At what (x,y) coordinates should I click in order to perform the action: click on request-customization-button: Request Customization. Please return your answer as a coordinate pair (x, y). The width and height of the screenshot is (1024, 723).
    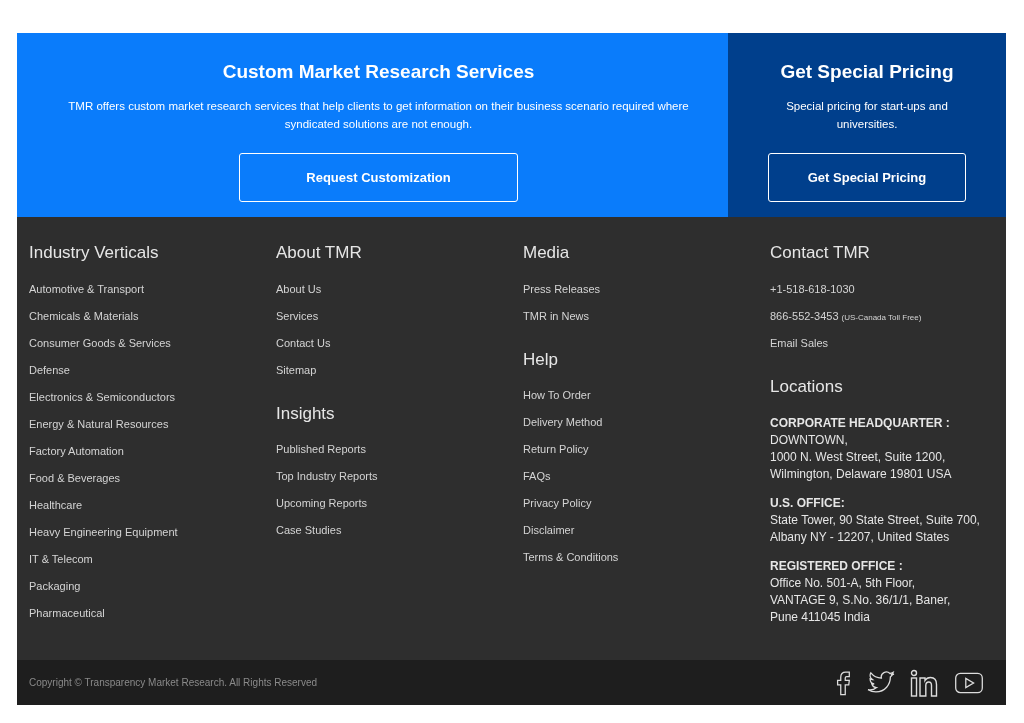
    Looking at the image, I should click on (378, 177).